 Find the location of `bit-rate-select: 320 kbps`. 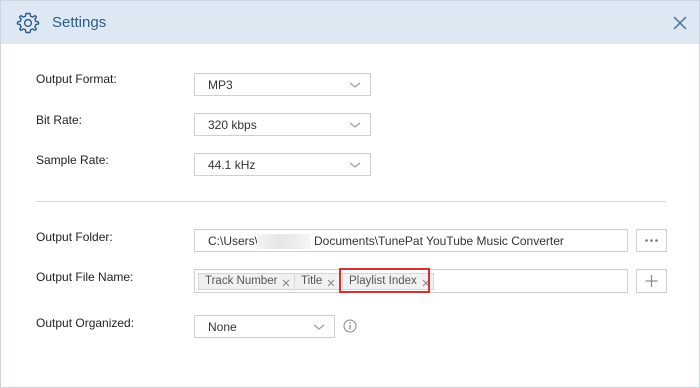

bit-rate-select: 320 kbps is located at coordinates (282, 124).